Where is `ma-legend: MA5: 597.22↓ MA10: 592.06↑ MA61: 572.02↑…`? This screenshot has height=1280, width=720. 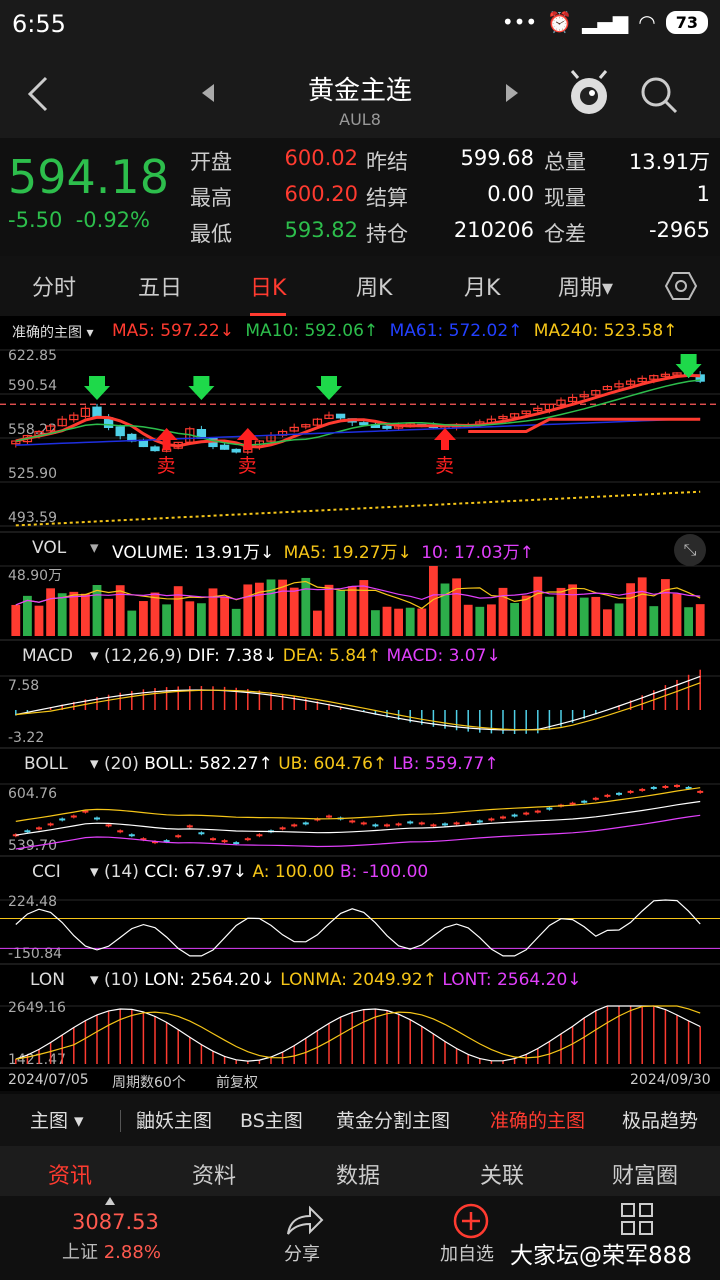 ma-legend: MA5: 597.22↓ MA10: 592.06↑ MA61: 572.02↑… is located at coordinates (394, 331).